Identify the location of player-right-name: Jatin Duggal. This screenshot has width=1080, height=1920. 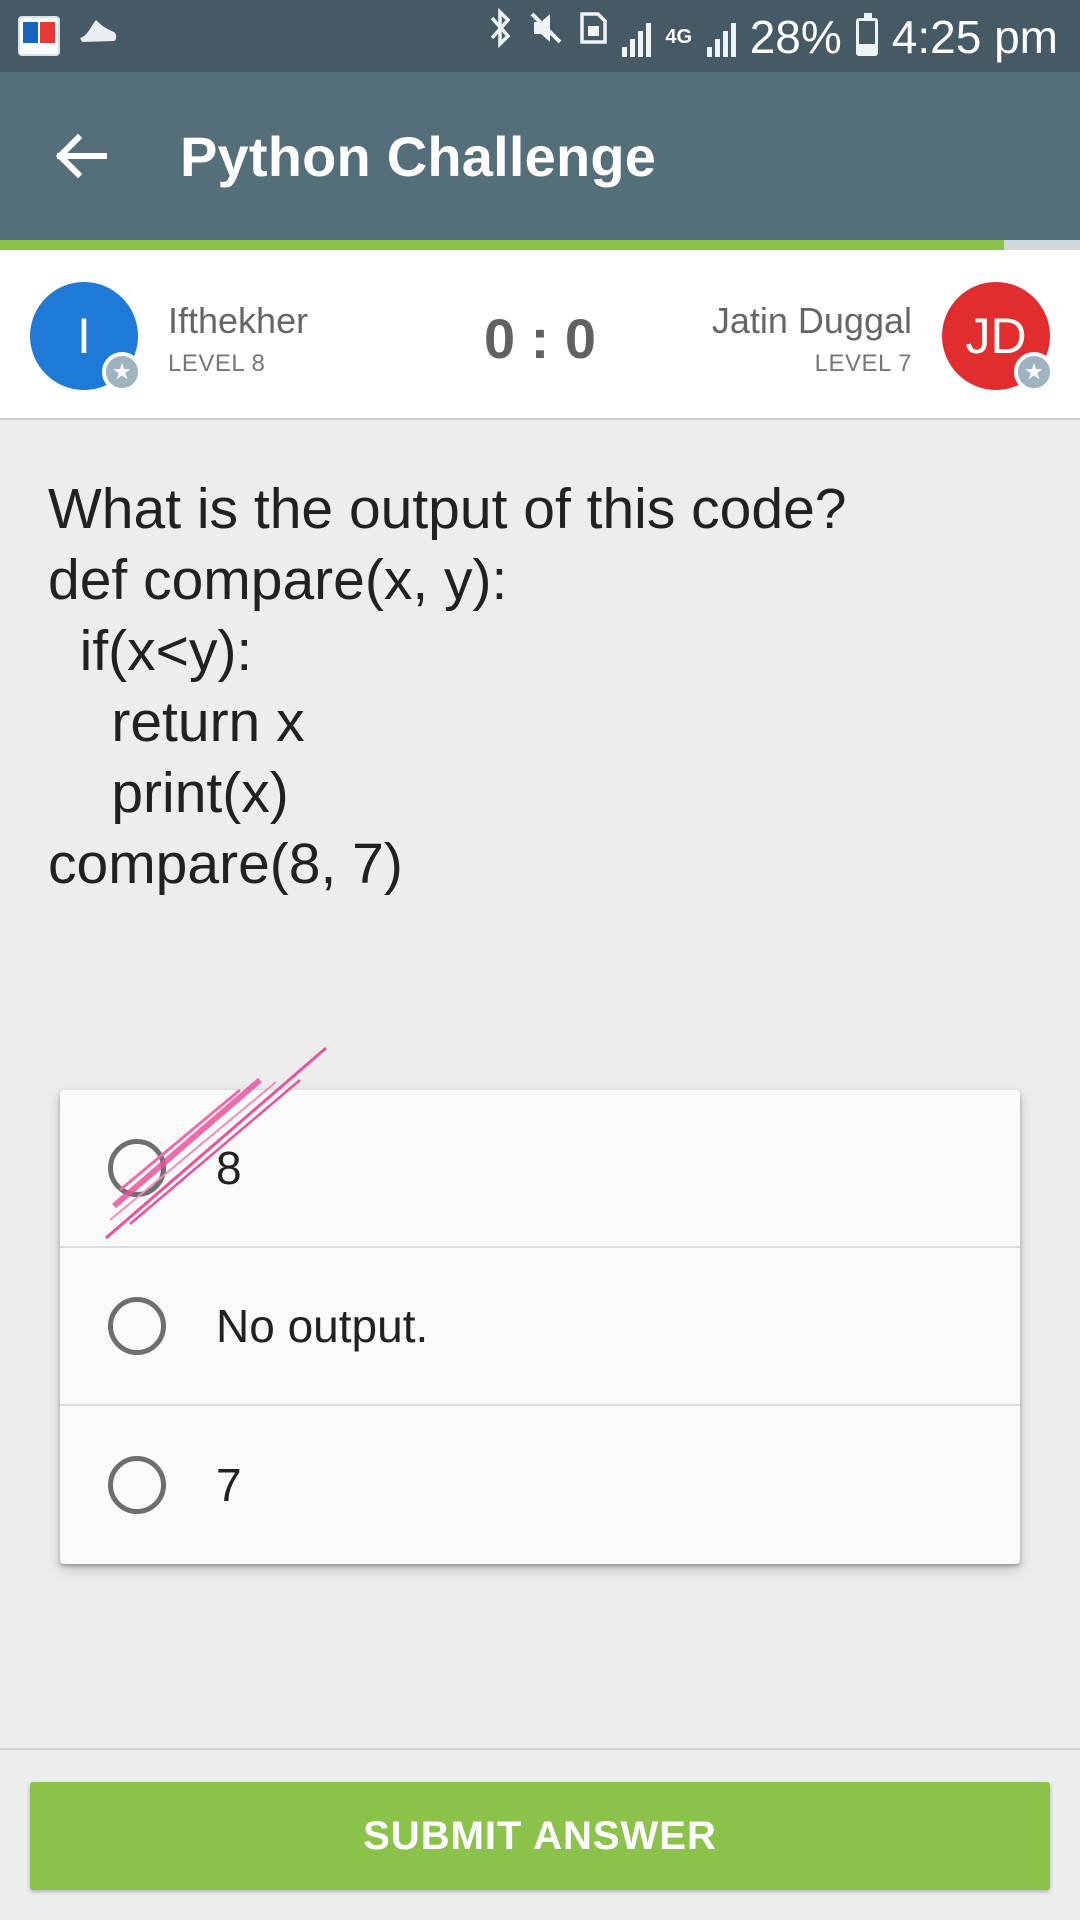
(811, 320).